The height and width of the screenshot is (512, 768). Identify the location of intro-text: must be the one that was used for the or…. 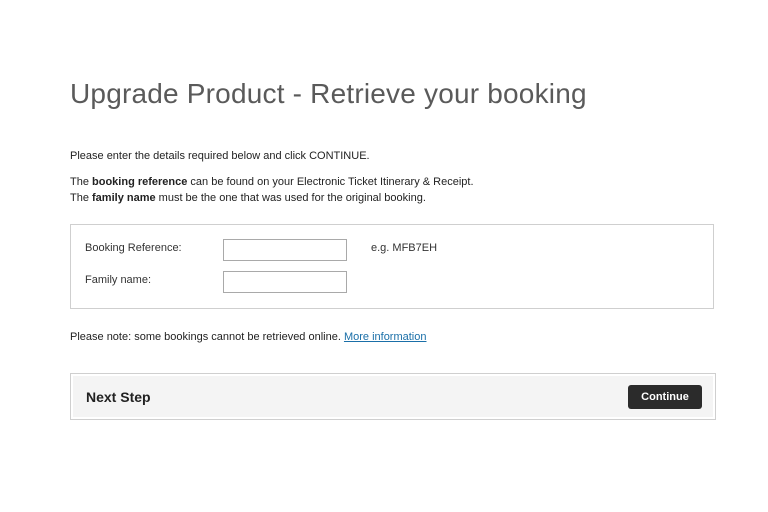
(290, 198).